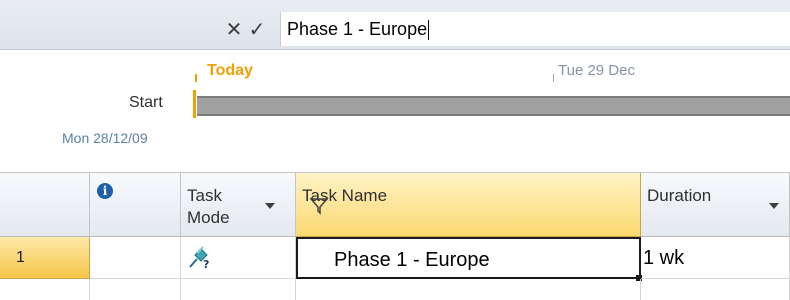  I want to click on task-mode-column-header: Task Mode, so click(238, 205).